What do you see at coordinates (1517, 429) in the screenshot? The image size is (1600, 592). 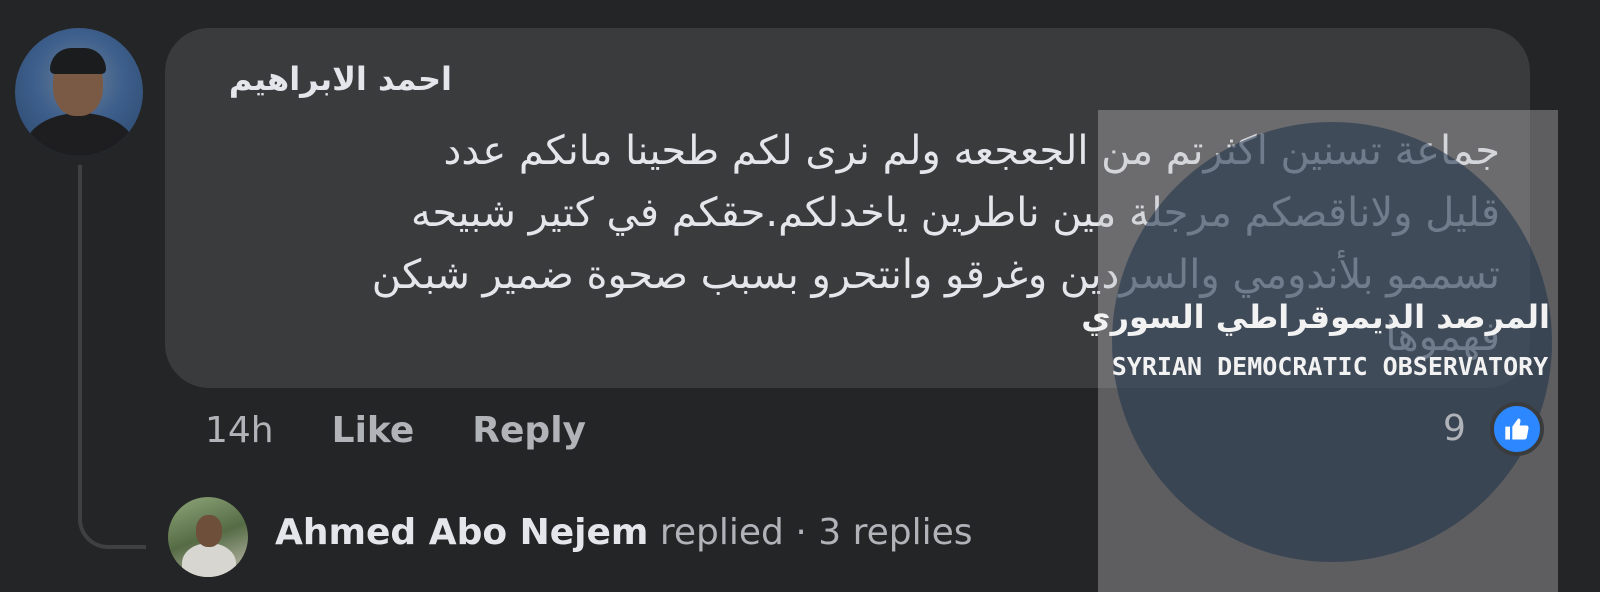 I see `thumbs-up-icon` at bounding box center [1517, 429].